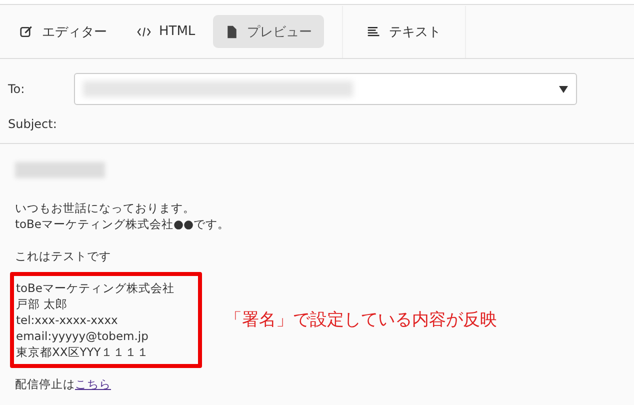 The width and height of the screenshot is (634, 405). What do you see at coordinates (268, 31) in the screenshot?
I see `tab: プレビュー` at bounding box center [268, 31].